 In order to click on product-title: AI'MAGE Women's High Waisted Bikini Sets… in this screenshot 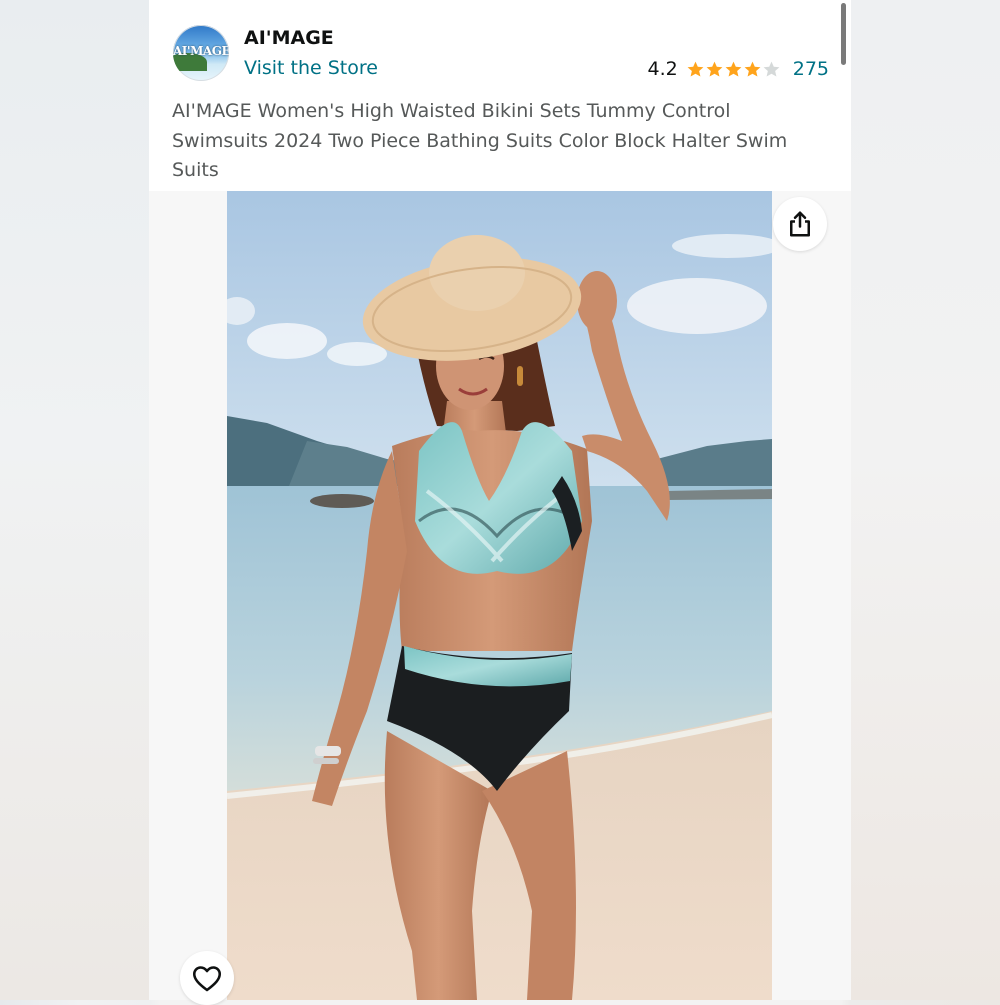, I will do `click(480, 140)`.